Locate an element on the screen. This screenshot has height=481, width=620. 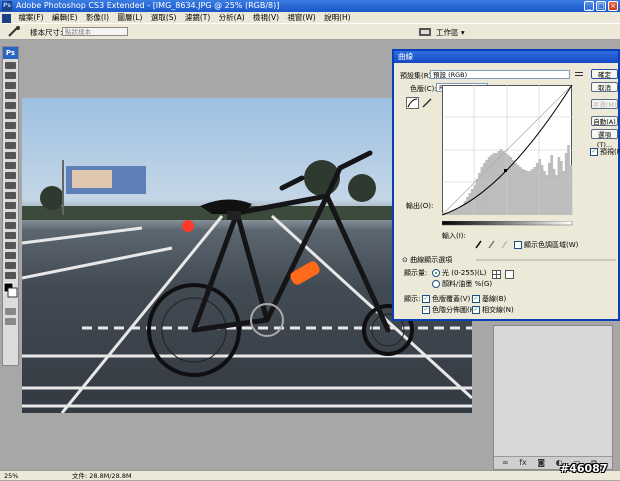
crop-tool-icon is located at coordinates (10, 105).